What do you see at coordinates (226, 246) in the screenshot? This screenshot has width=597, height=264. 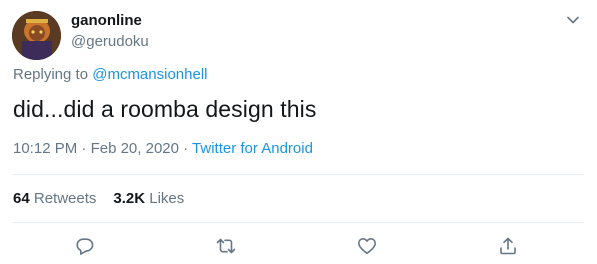 I see `retweet-icon` at bounding box center [226, 246].